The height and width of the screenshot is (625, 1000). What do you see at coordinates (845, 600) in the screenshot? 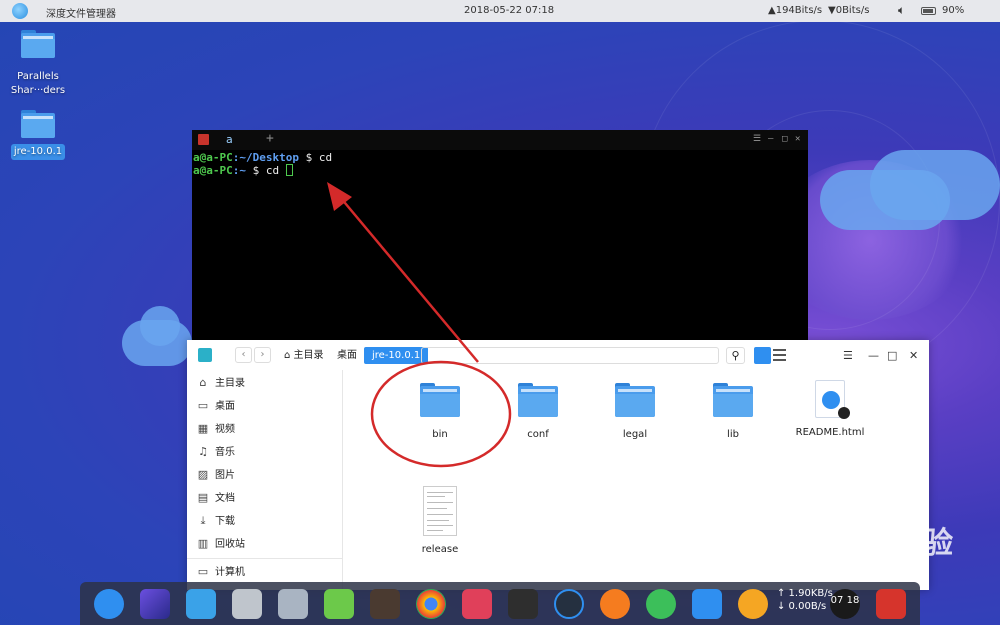
I see `clock-text: 07 18` at bounding box center [845, 600].